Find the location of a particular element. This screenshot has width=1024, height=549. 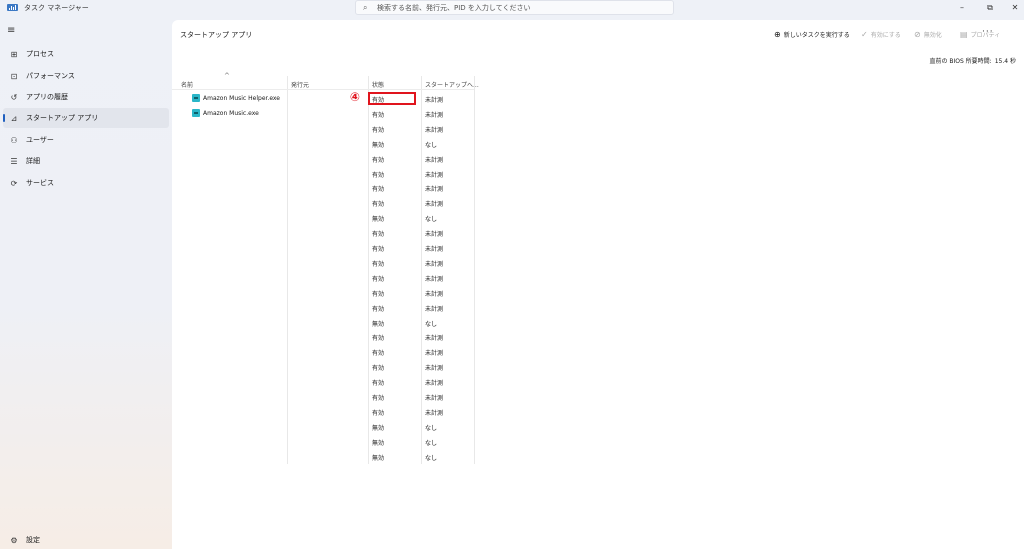

step-number-callout: ④ is located at coordinates (355, 97).